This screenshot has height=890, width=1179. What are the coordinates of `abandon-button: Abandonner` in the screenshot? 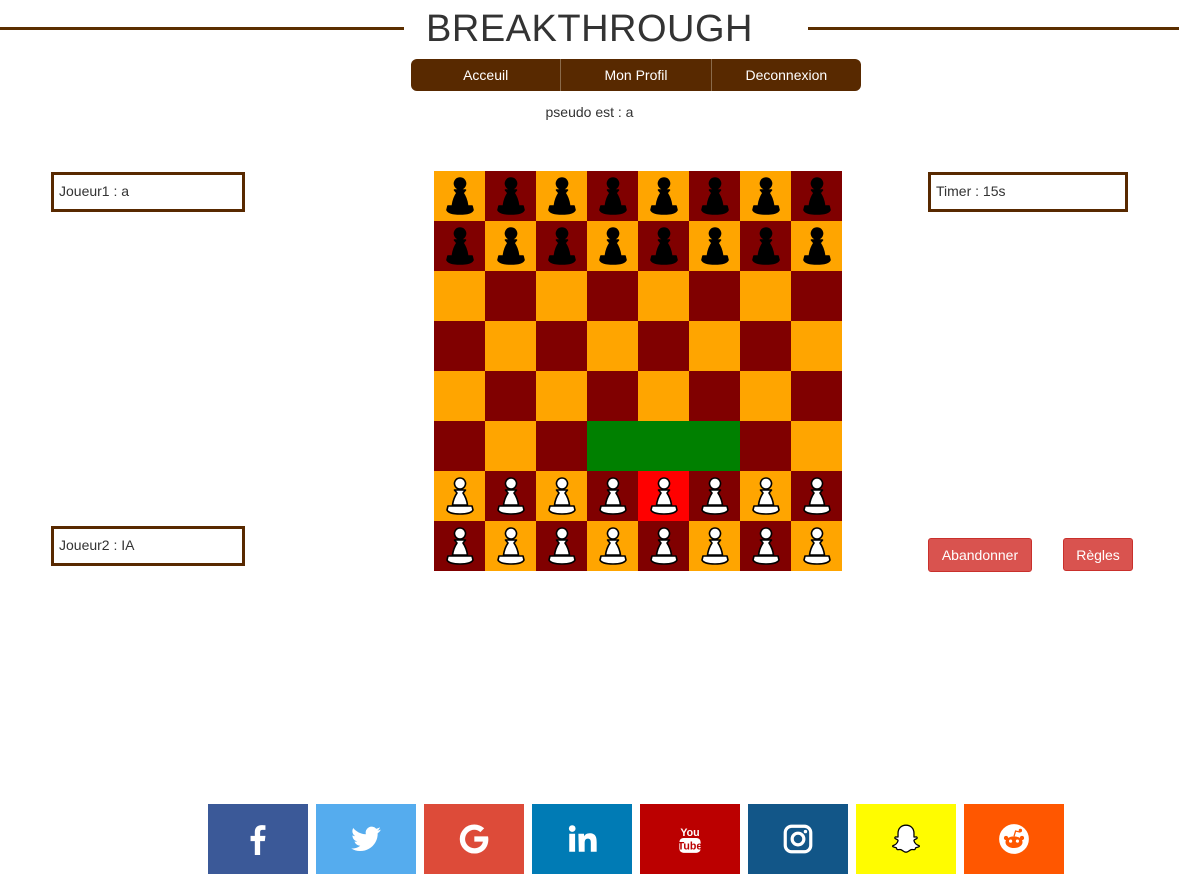 It's located at (980, 555).